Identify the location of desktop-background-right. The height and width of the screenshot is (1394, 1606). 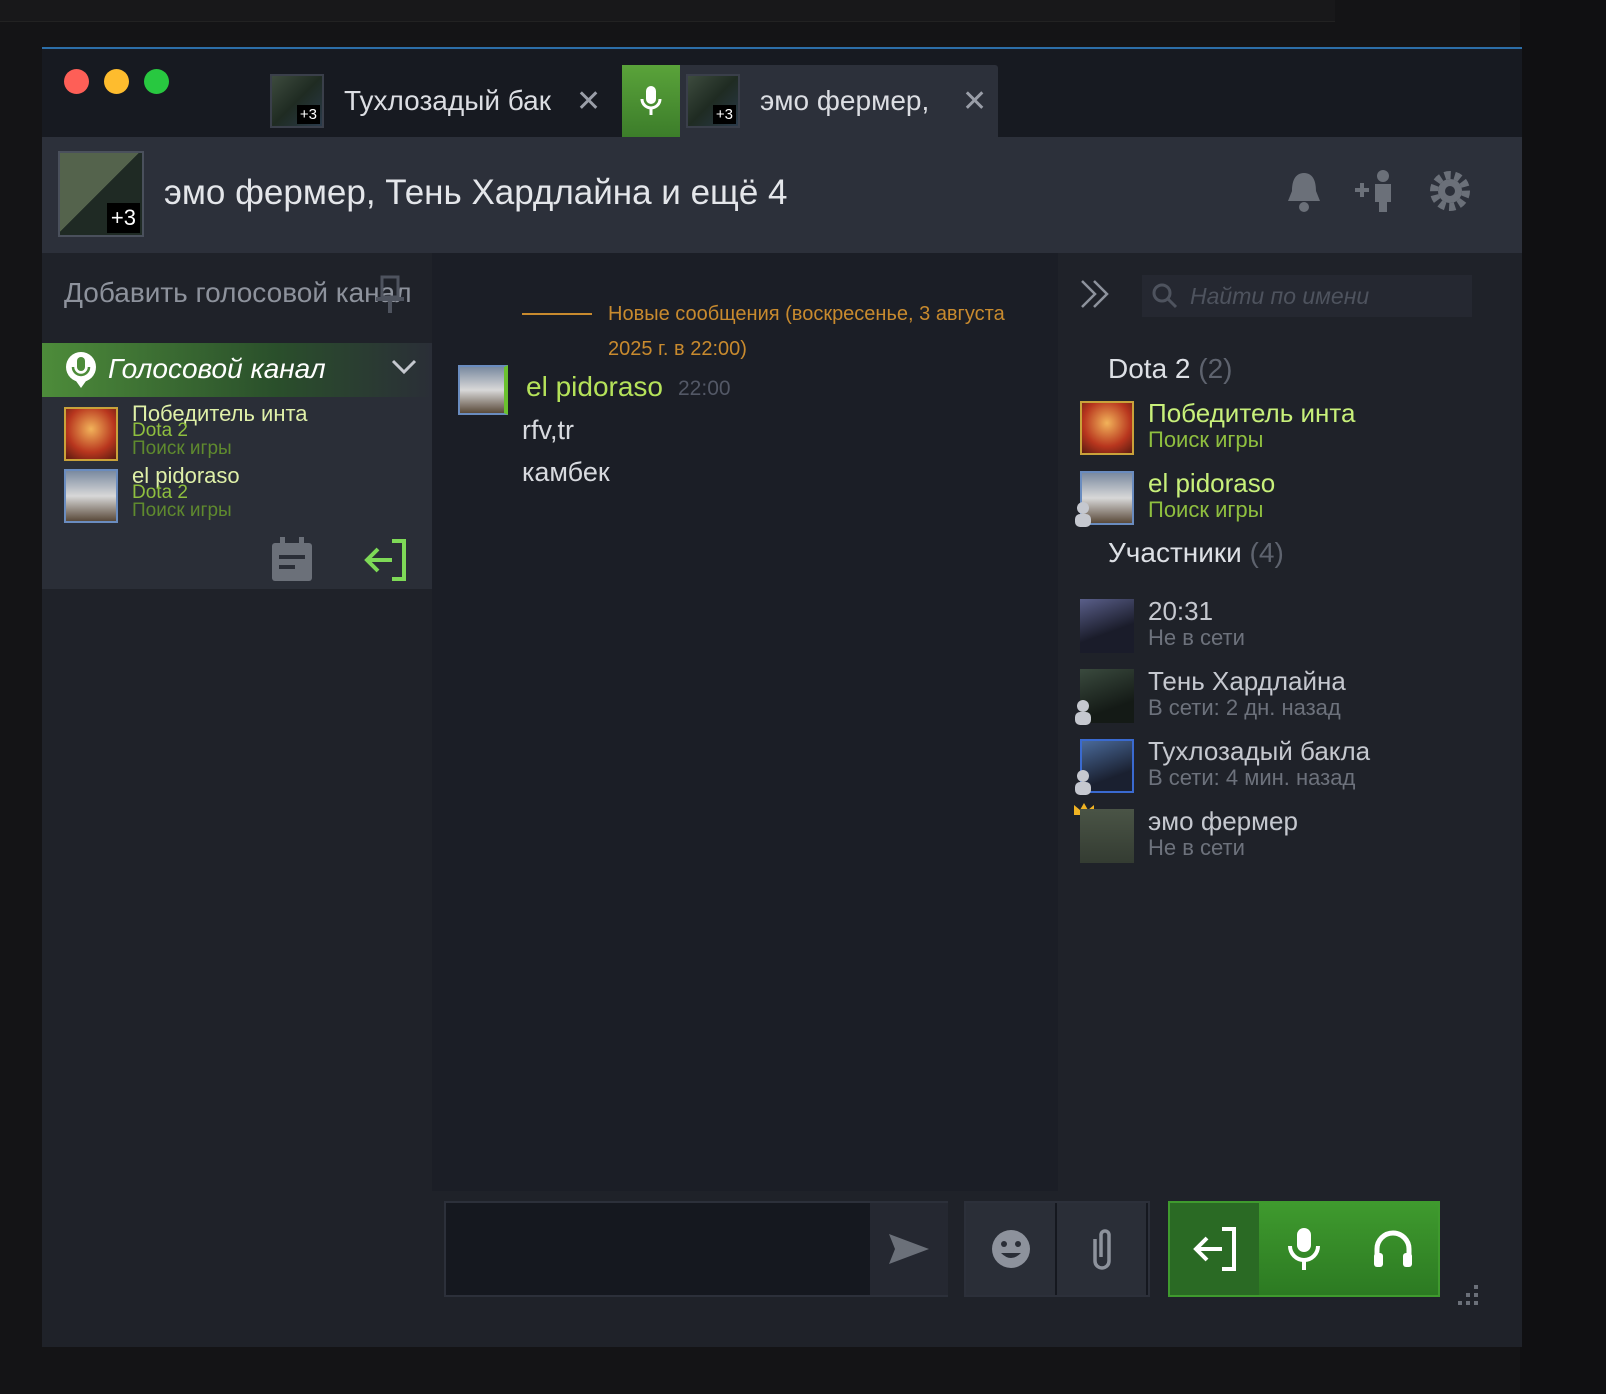
(1563, 697).